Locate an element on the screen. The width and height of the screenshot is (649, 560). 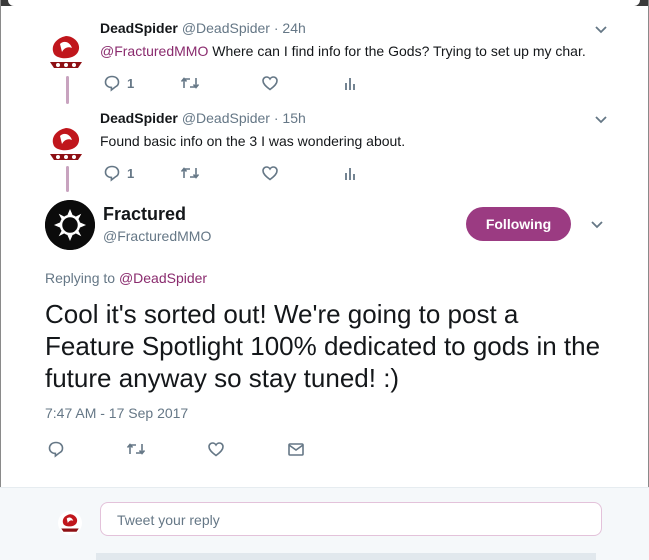
following-button: Following is located at coordinates (518, 224).